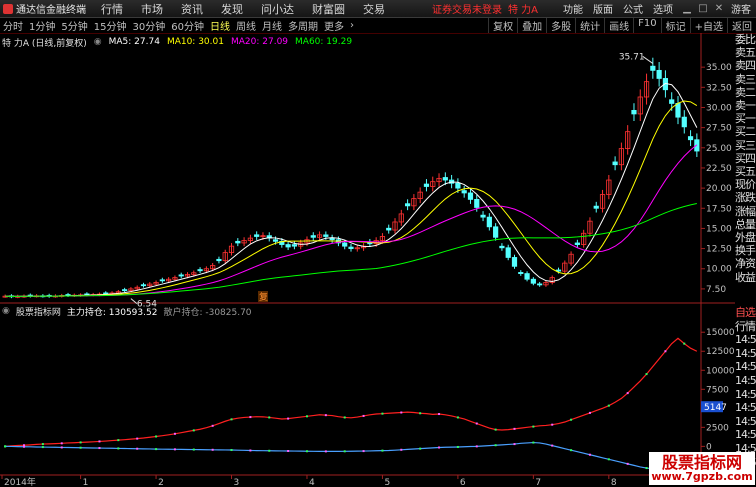 The height and width of the screenshot is (487, 756). Describe the element at coordinates (13, 25) in the screenshot. I see `period-intraday: 分时` at that location.